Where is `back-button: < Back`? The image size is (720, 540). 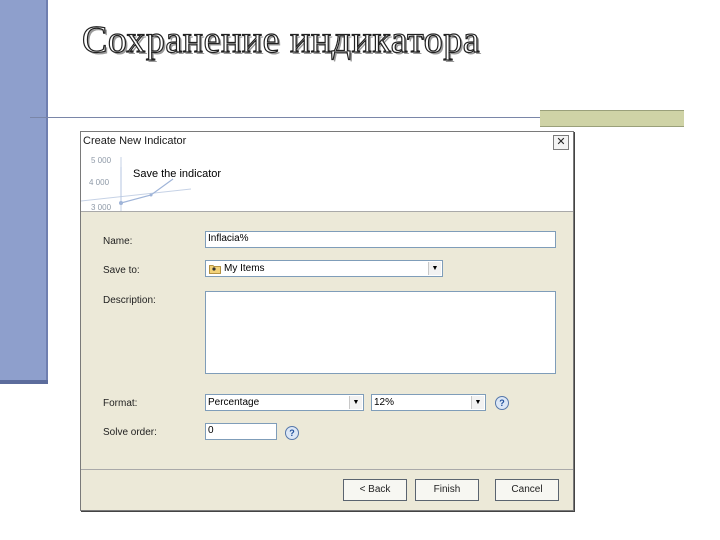
back-button: < Back is located at coordinates (375, 490).